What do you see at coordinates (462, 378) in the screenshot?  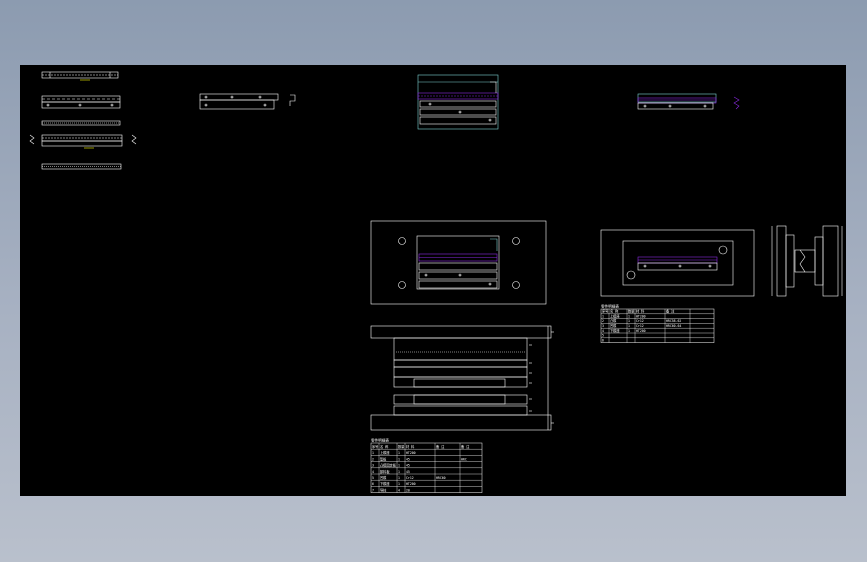 I see `die-elevation-view` at bounding box center [462, 378].